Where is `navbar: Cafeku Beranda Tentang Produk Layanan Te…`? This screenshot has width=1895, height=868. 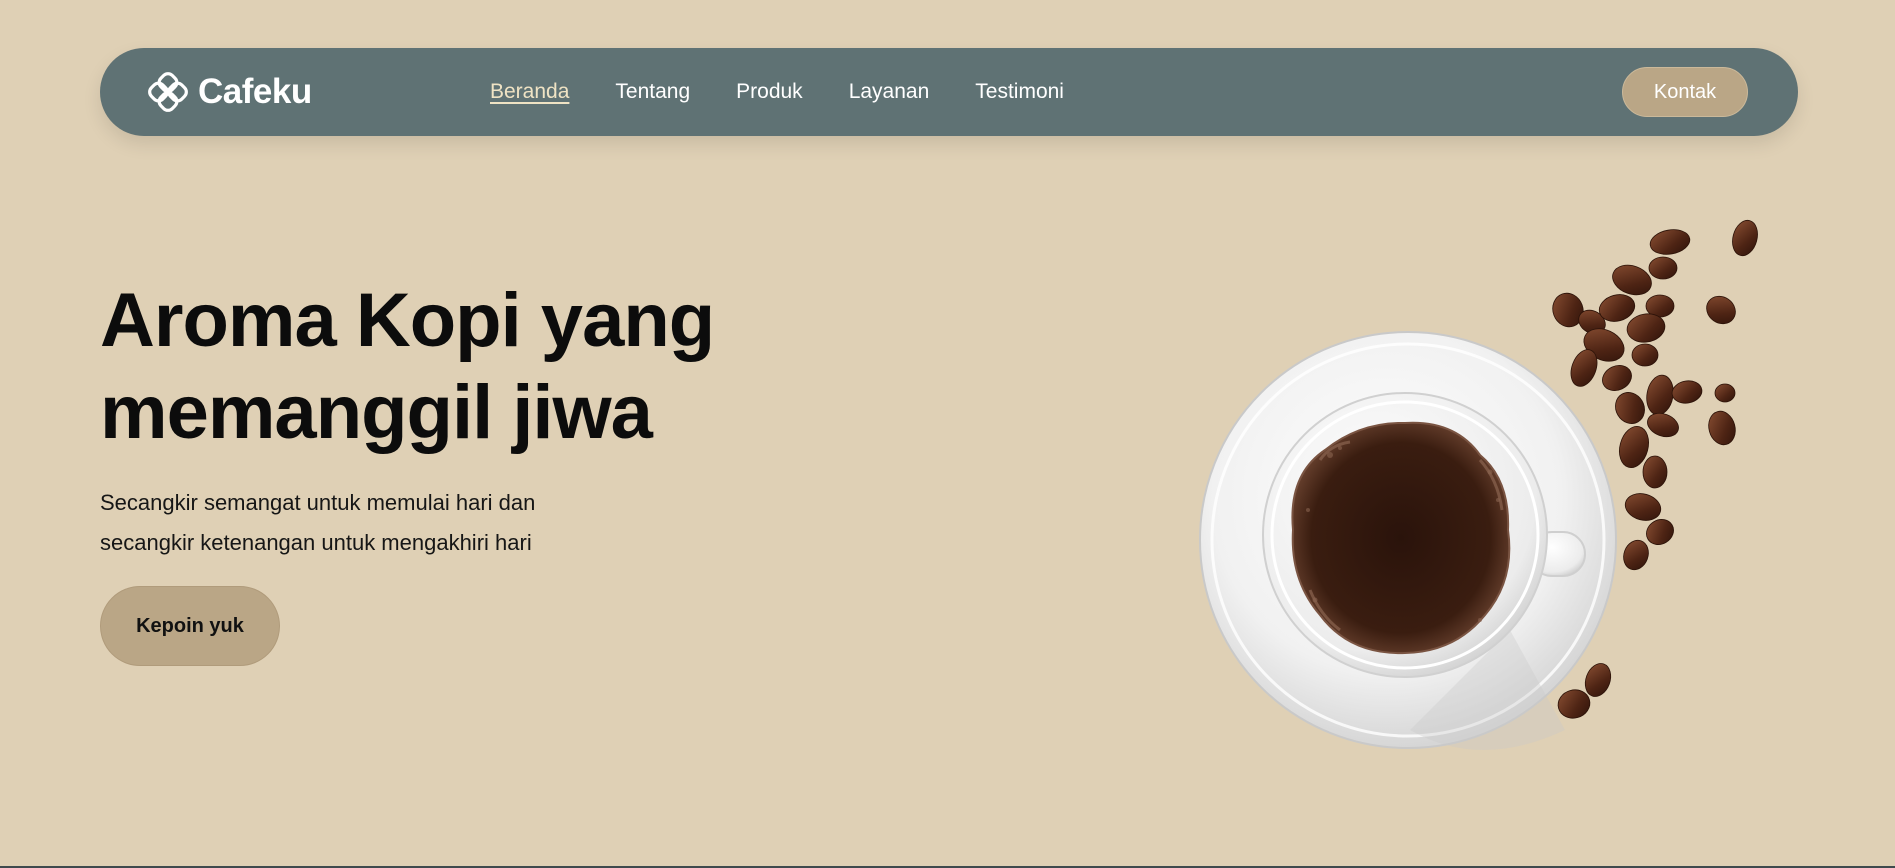
navbar: Cafeku Beranda Tentang Produk Layanan Te… is located at coordinates (949, 92).